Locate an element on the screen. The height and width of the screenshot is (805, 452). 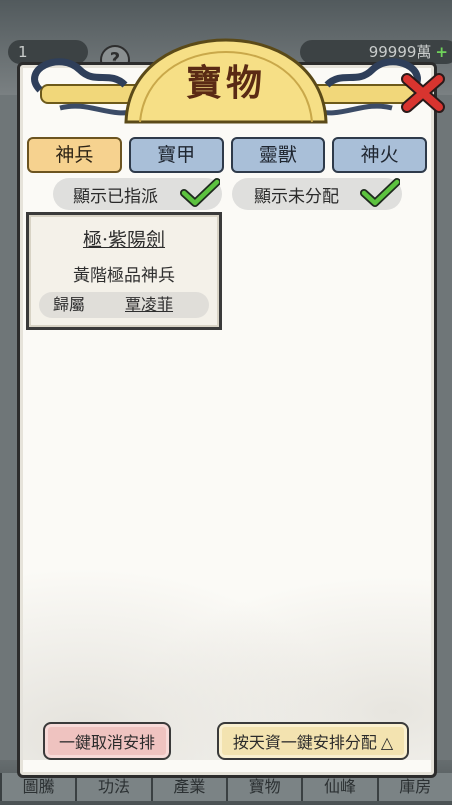
tab-beasts: 靈獸 is located at coordinates (278, 155).